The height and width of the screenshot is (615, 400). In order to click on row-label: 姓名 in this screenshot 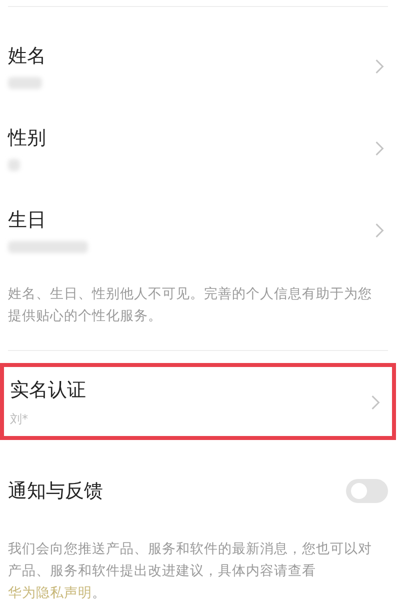, I will do `click(27, 56)`.